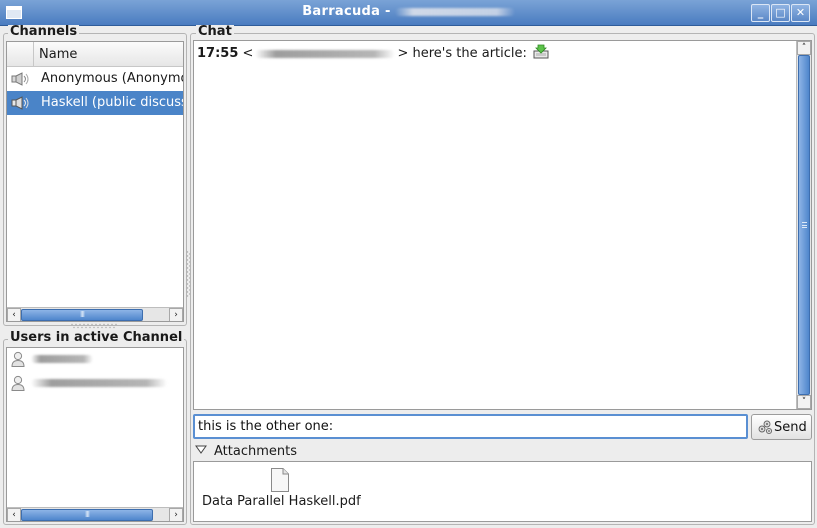 This screenshot has width=817, height=528. I want to click on pane-resize-handle-horizontal, so click(94, 326).